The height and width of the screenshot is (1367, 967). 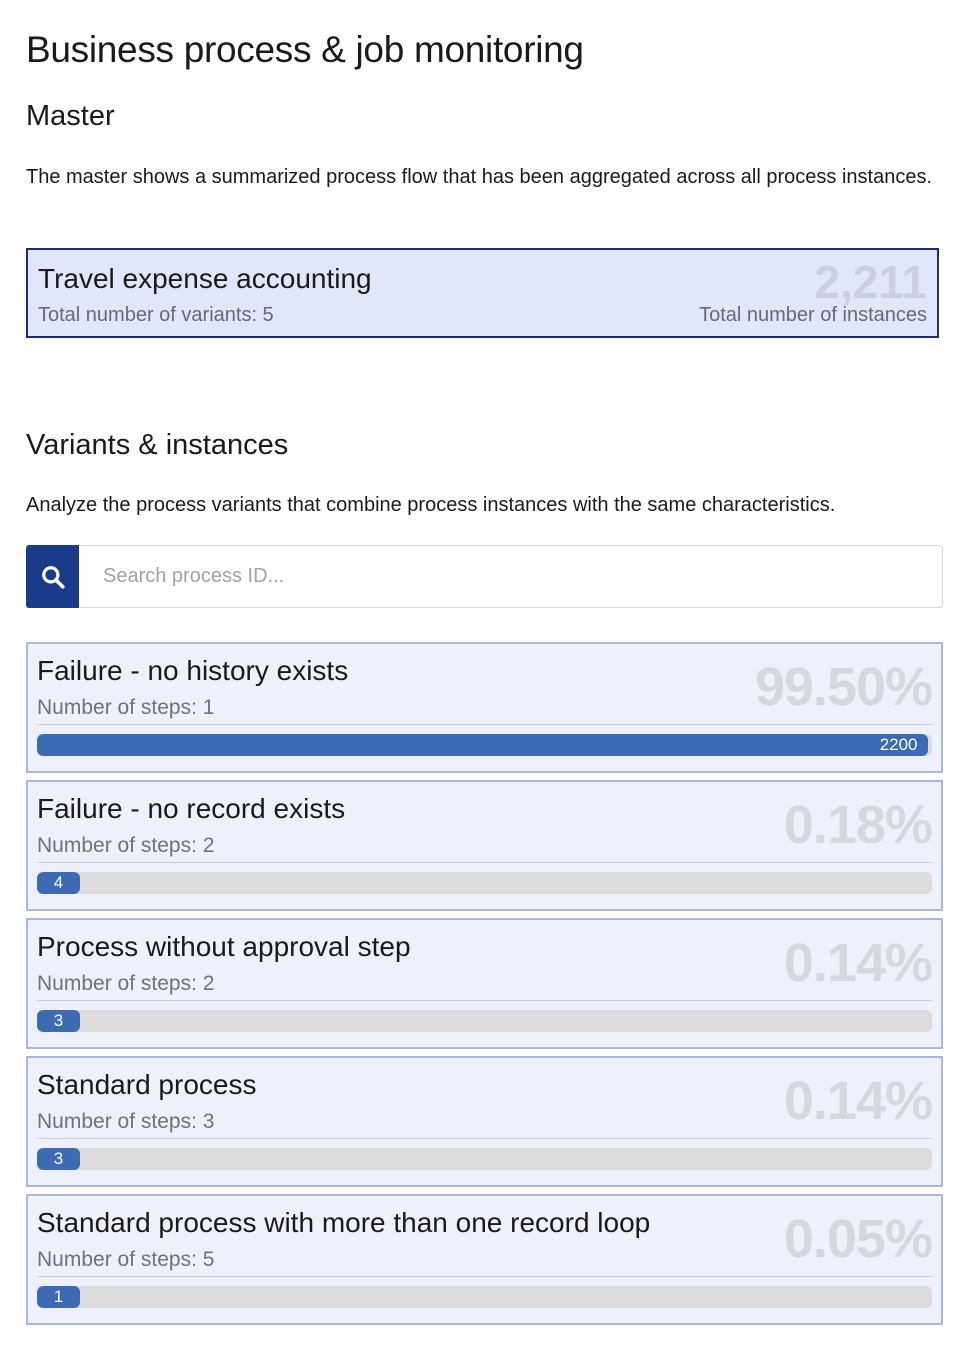 What do you see at coordinates (898, 744) in the screenshot?
I see `variant-instance-count: 2200` at bounding box center [898, 744].